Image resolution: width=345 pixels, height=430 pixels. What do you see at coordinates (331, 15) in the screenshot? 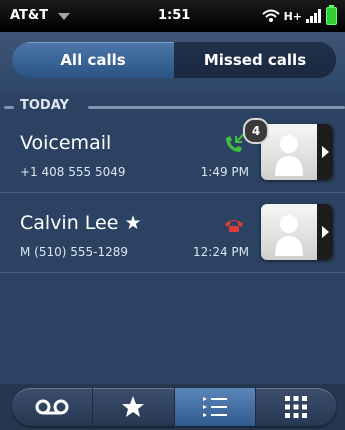
I see `battery-icon` at bounding box center [331, 15].